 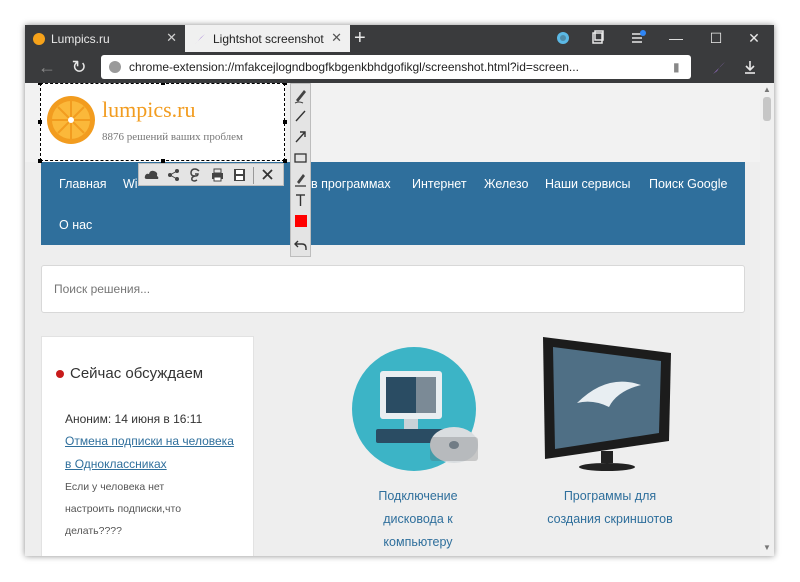 What do you see at coordinates (676, 38) in the screenshot?
I see `minimize-icon: —` at bounding box center [676, 38].